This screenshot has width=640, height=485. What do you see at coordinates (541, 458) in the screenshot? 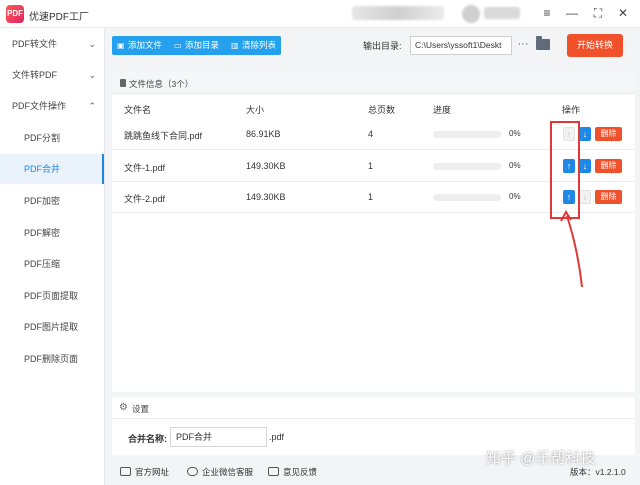
I see `watermark: 知乎 @乐帮科技` at bounding box center [541, 458].